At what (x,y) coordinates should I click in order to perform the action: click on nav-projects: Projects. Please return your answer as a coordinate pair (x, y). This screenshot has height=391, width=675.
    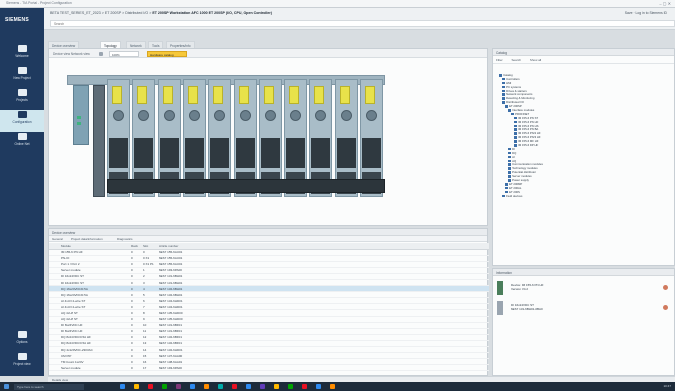
    Looking at the image, I should click on (22, 99).